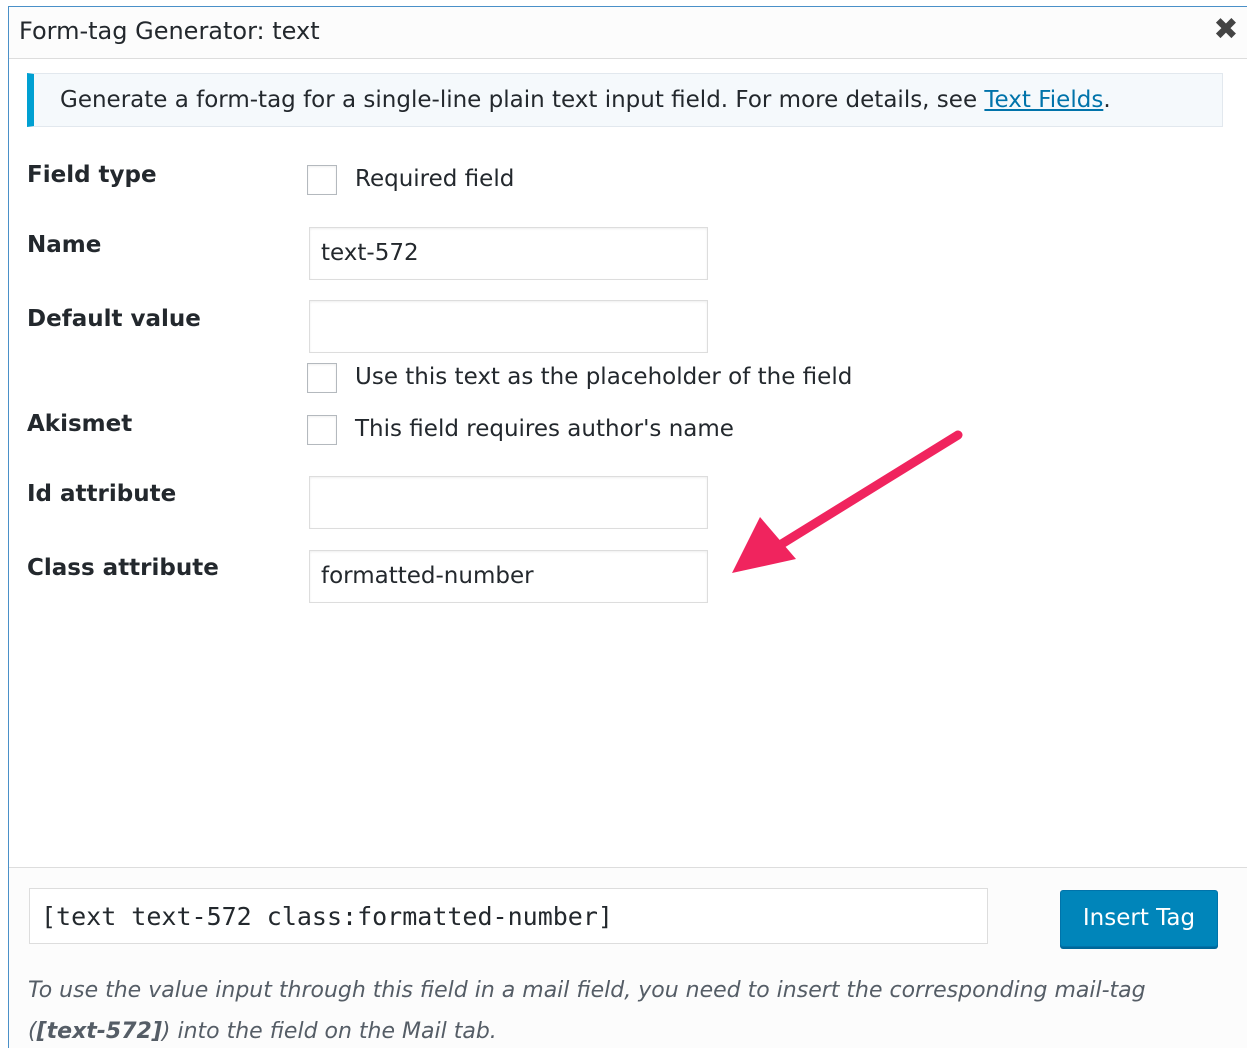 This screenshot has width=1247, height=1052. What do you see at coordinates (1139, 918) in the screenshot?
I see `insert-tag-button: Insert Tag` at bounding box center [1139, 918].